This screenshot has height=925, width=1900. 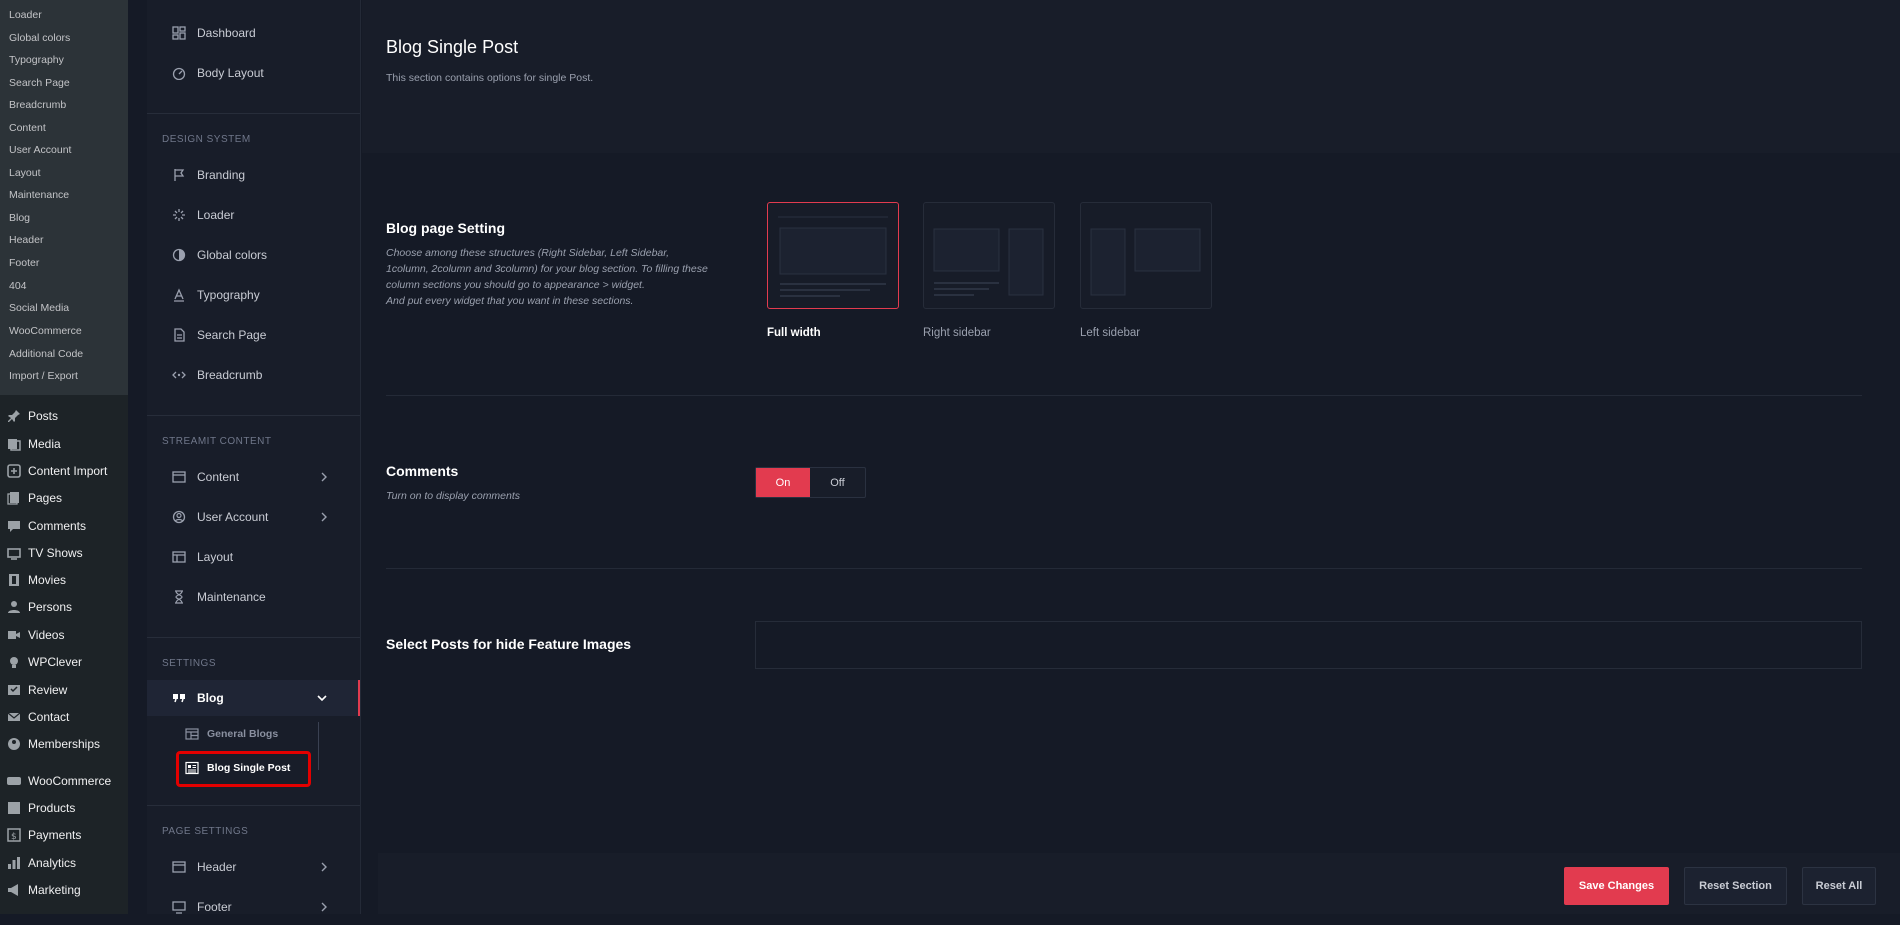 What do you see at coordinates (253, 255) in the screenshot?
I see `panel-item-global-colors: Global colors` at bounding box center [253, 255].